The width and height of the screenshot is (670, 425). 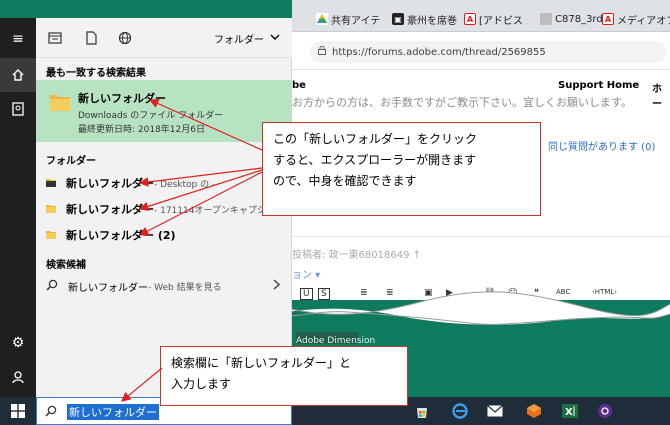 I want to click on media-app-icon, so click(x=605, y=411).